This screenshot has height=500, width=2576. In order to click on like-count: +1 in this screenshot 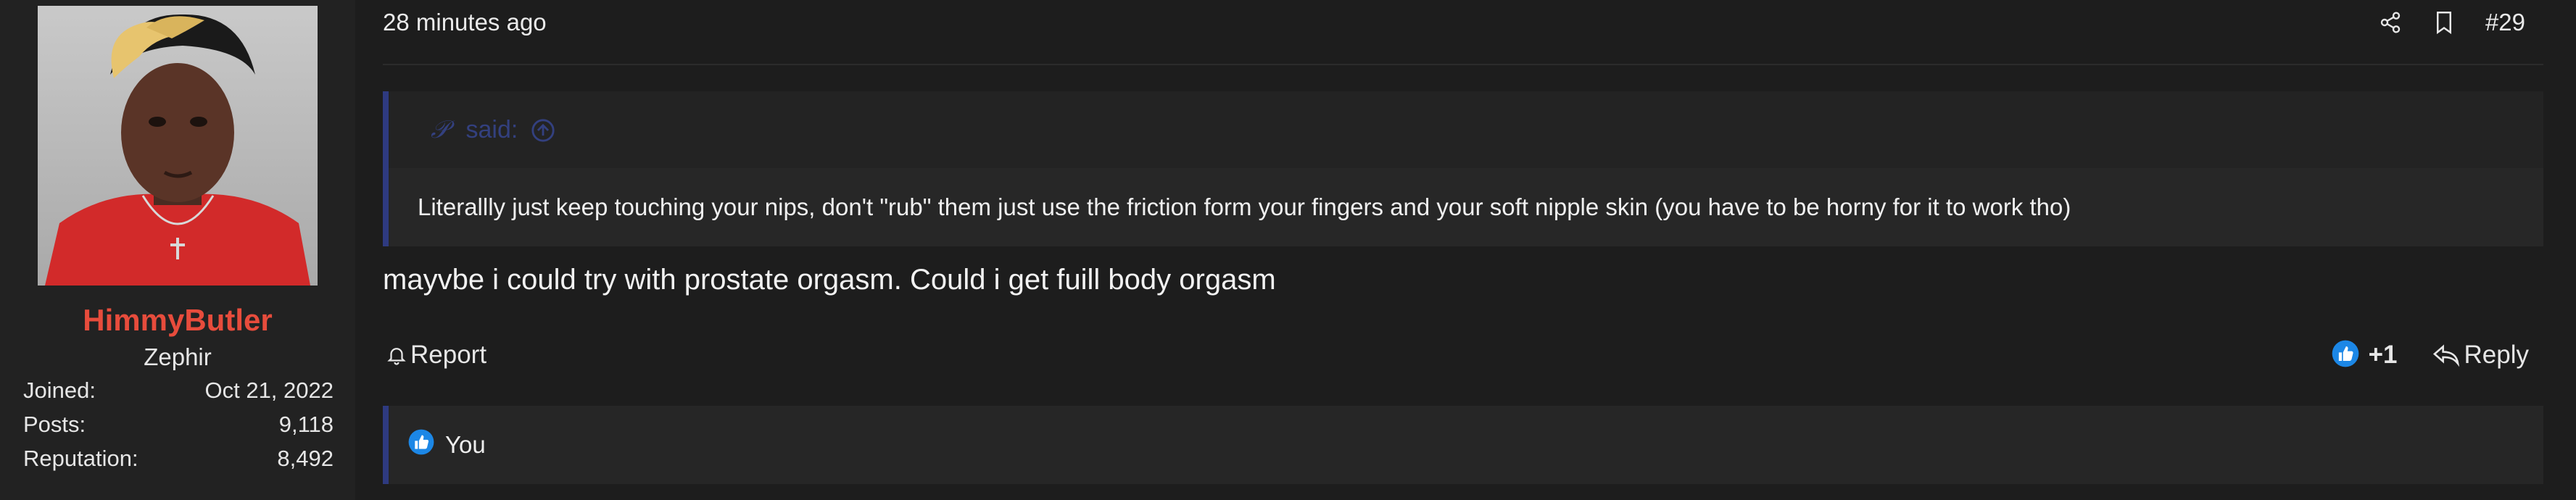, I will do `click(2384, 355)`.